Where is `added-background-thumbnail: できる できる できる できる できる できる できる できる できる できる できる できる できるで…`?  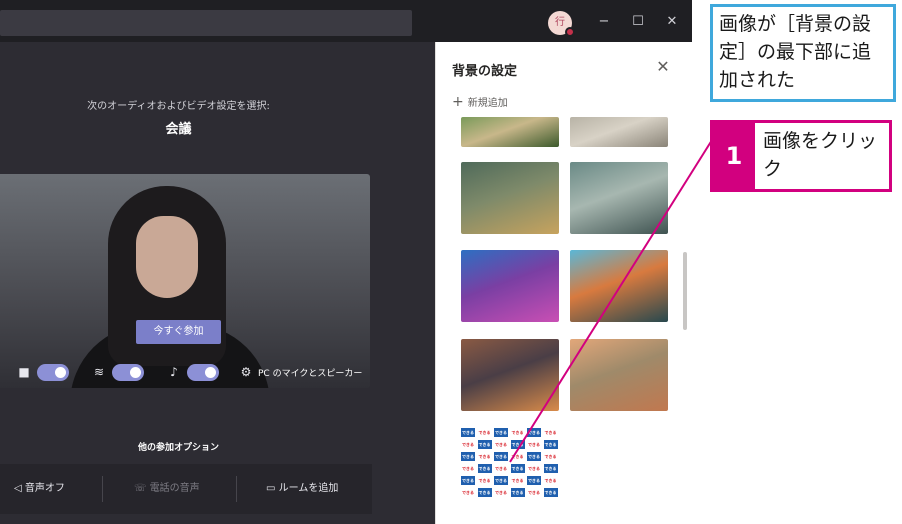
added-background-thumbnail: できる できる できる できる できる できる できる できる できる できる できる できる できるで… is located at coordinates (510, 464).